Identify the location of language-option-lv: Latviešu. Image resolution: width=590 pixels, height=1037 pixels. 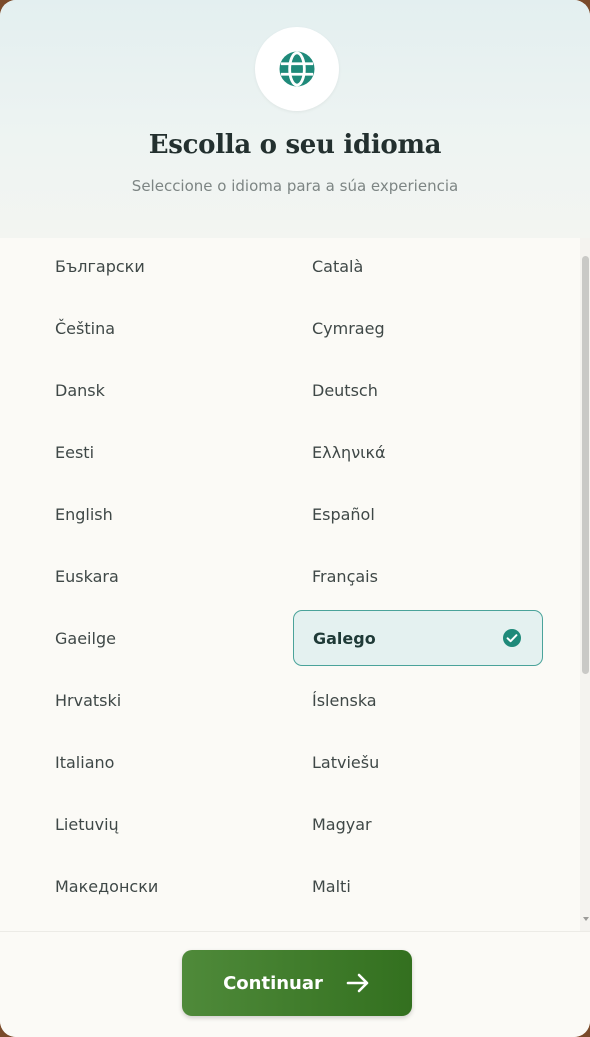
(418, 762).